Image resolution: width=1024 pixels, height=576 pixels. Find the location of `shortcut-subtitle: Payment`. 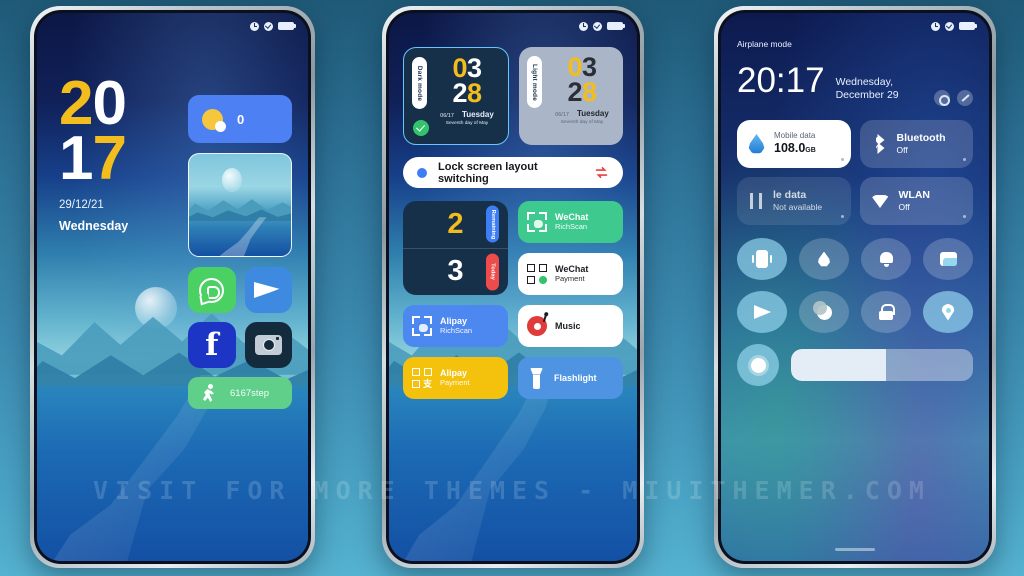

shortcut-subtitle: Payment is located at coordinates (570, 278).